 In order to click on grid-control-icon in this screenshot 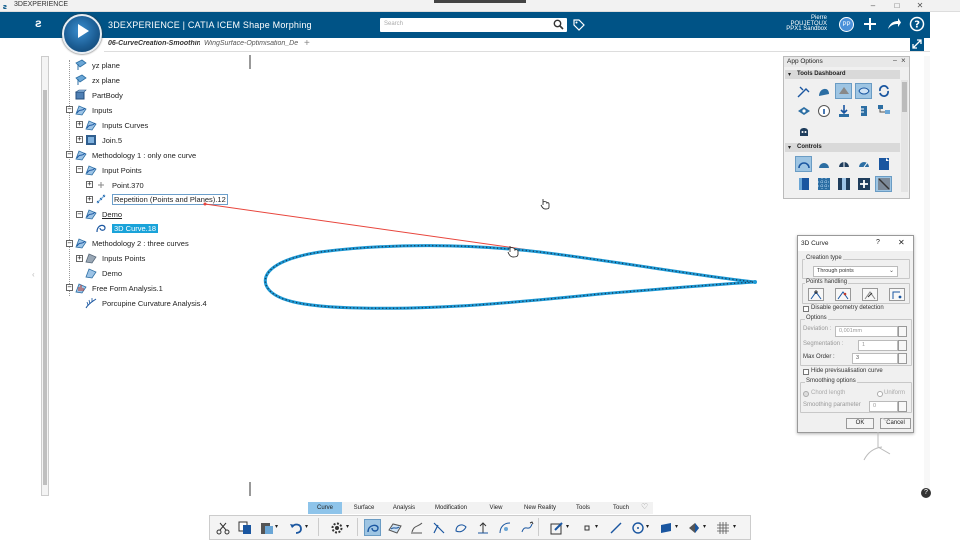, I will do `click(823, 184)`.